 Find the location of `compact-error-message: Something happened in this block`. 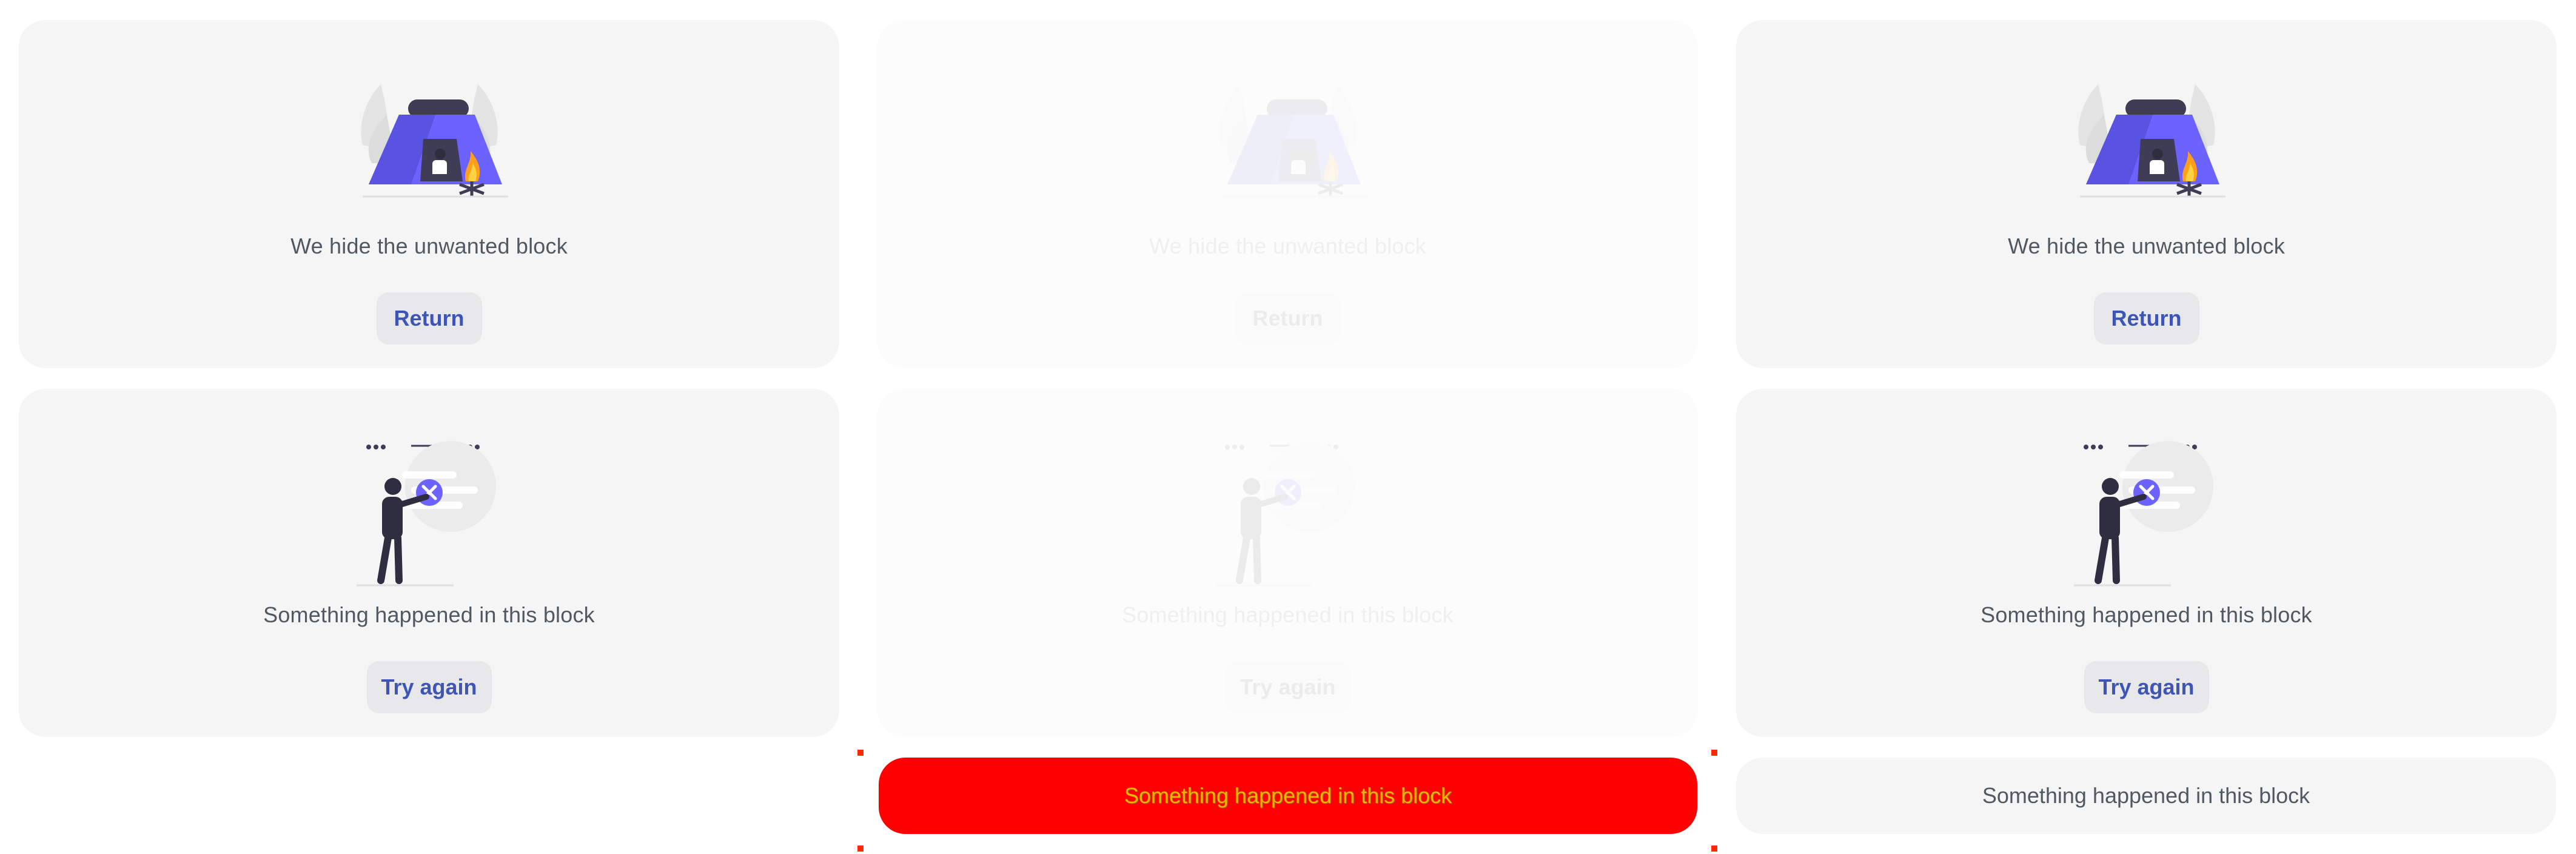

compact-error-message: Something happened in this block is located at coordinates (2146, 795).